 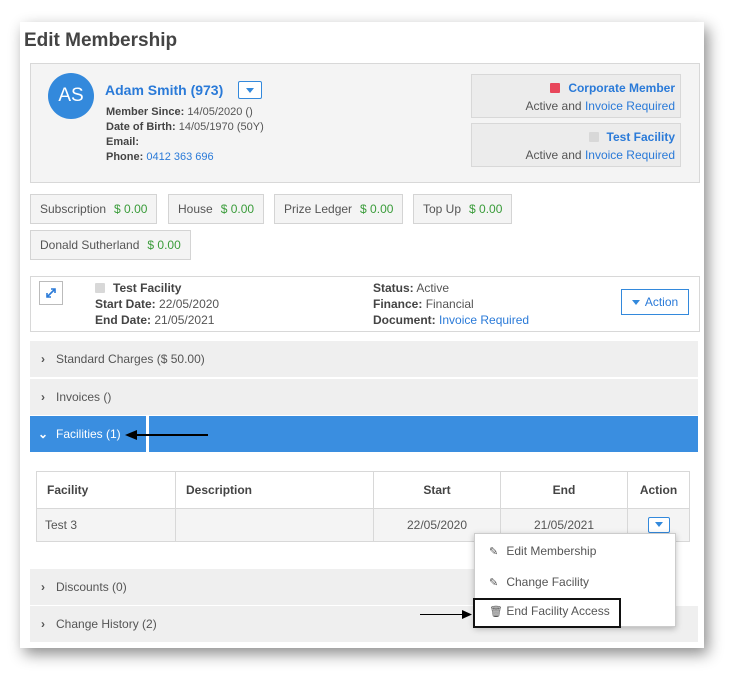 I want to click on email-row: Email:, so click(x=122, y=142).